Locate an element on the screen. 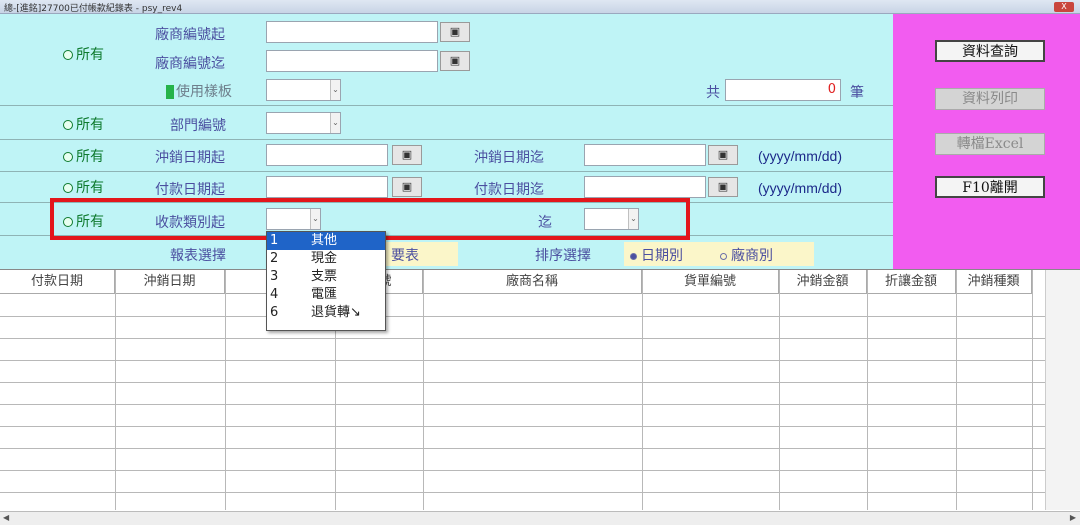 The height and width of the screenshot is (525, 1080). pay-to-lookup-button: ▣ is located at coordinates (723, 187).